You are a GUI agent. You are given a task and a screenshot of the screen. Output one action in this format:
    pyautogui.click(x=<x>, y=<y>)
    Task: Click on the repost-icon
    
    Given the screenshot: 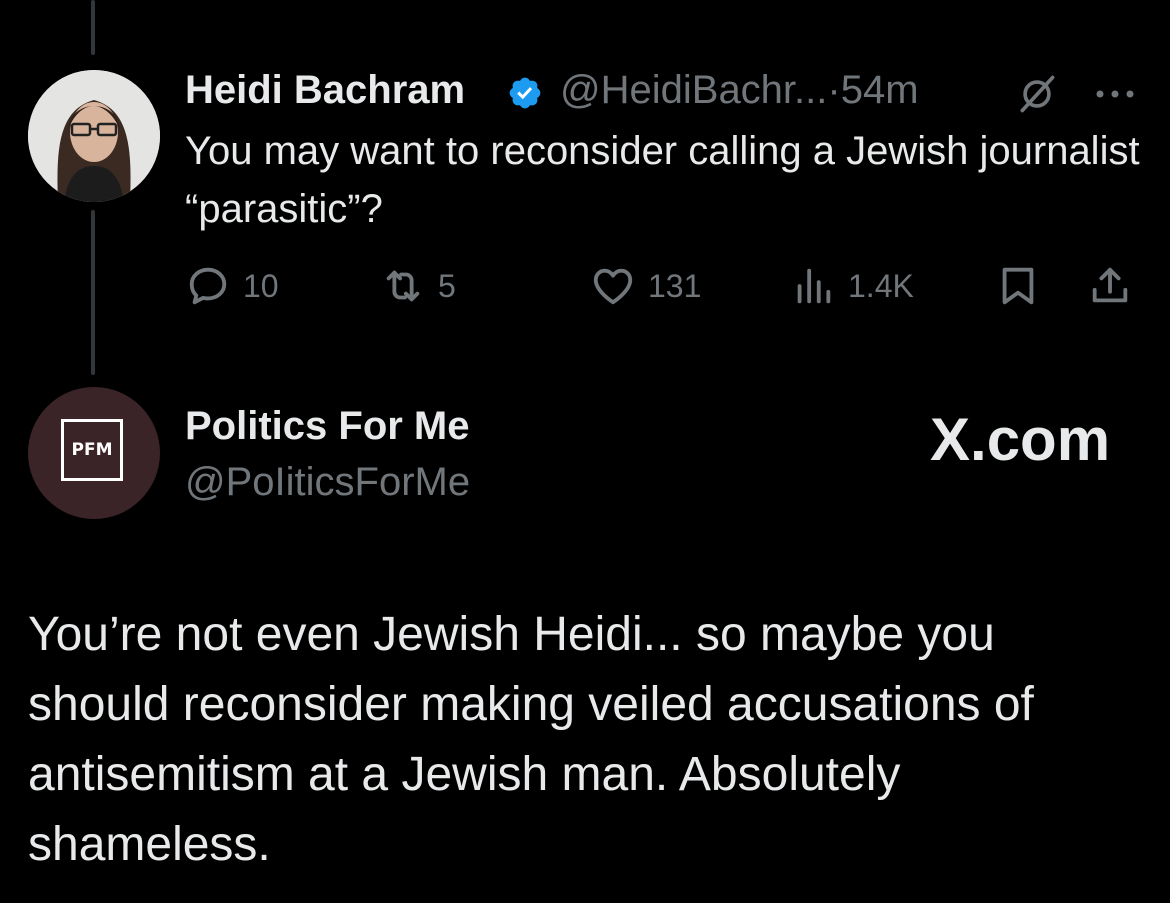 What is the action you would take?
    pyautogui.click(x=403, y=286)
    